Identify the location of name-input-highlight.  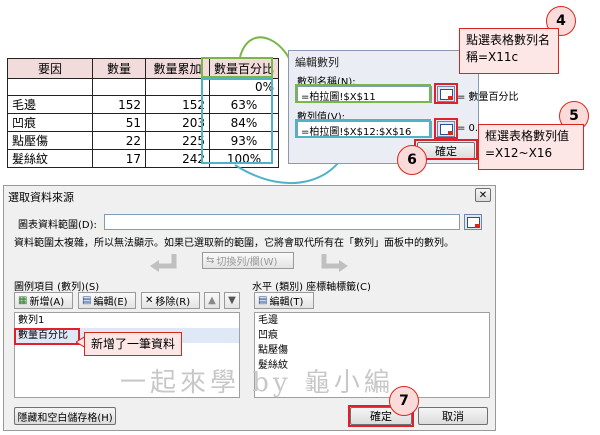
(363, 93).